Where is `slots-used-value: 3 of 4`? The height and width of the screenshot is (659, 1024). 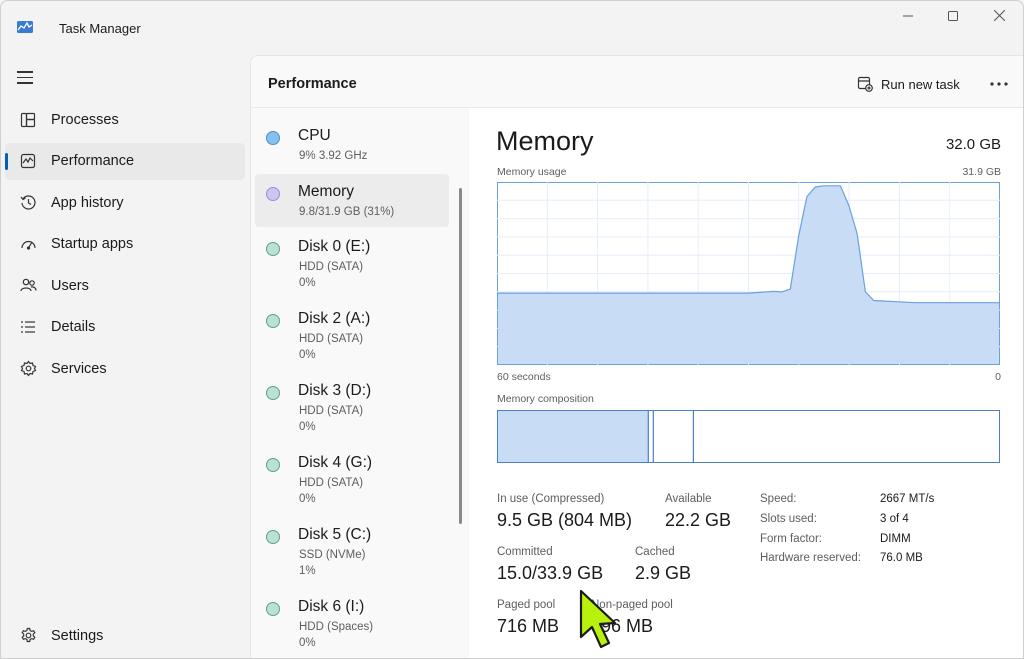
slots-used-value: 3 of 4 is located at coordinates (894, 519).